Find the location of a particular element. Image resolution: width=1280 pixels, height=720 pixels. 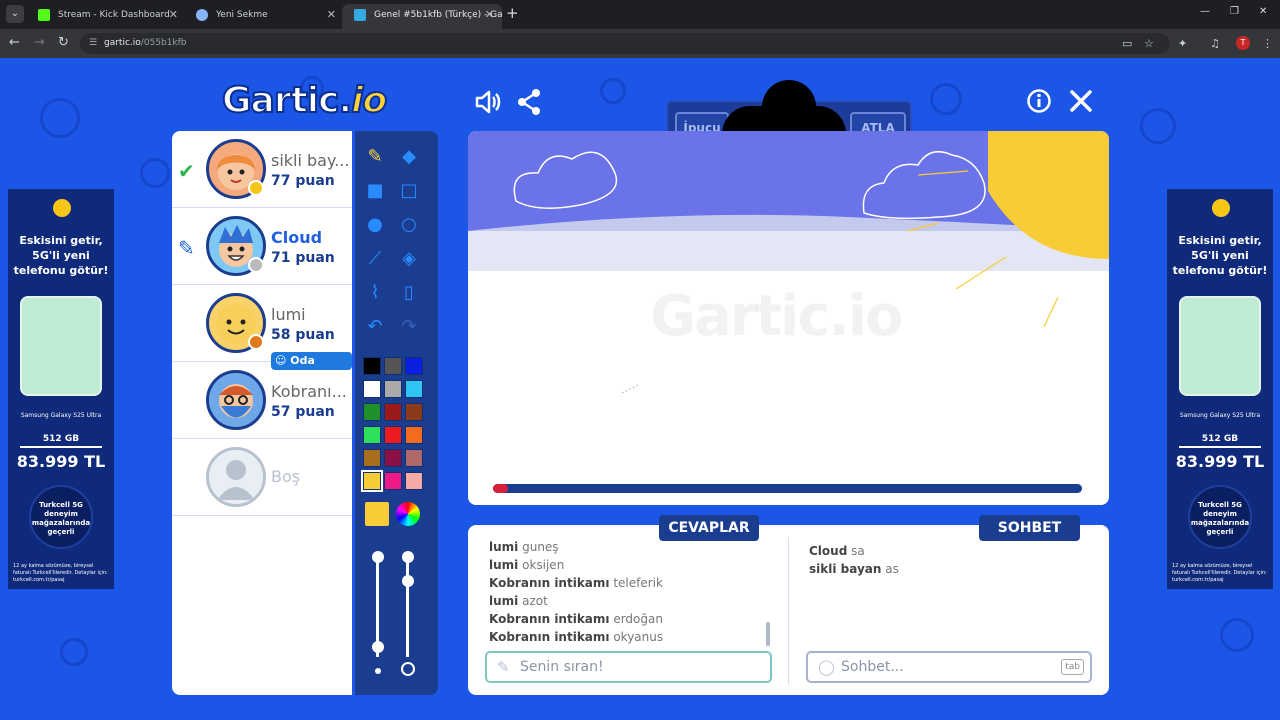

tab-kick-dashboard: Stream - Kick Dashboard ✕ is located at coordinates (106, 16).